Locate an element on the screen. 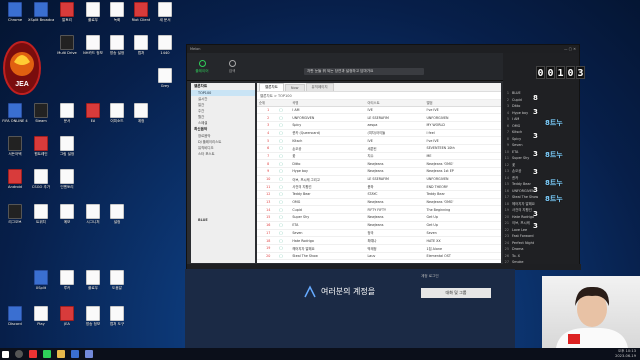 Image resolution: width=640 pixels, height=360 pixels. xsplit-taskbar-icon is located at coordinates (75, 354).